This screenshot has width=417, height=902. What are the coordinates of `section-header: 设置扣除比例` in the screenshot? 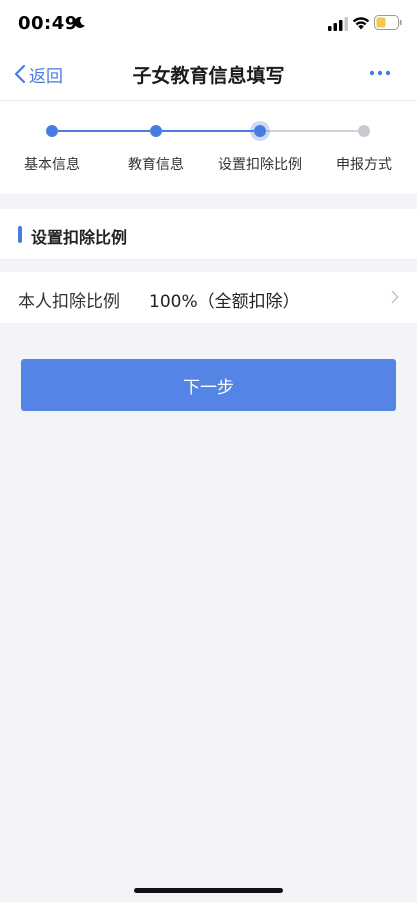 It's located at (208, 234).